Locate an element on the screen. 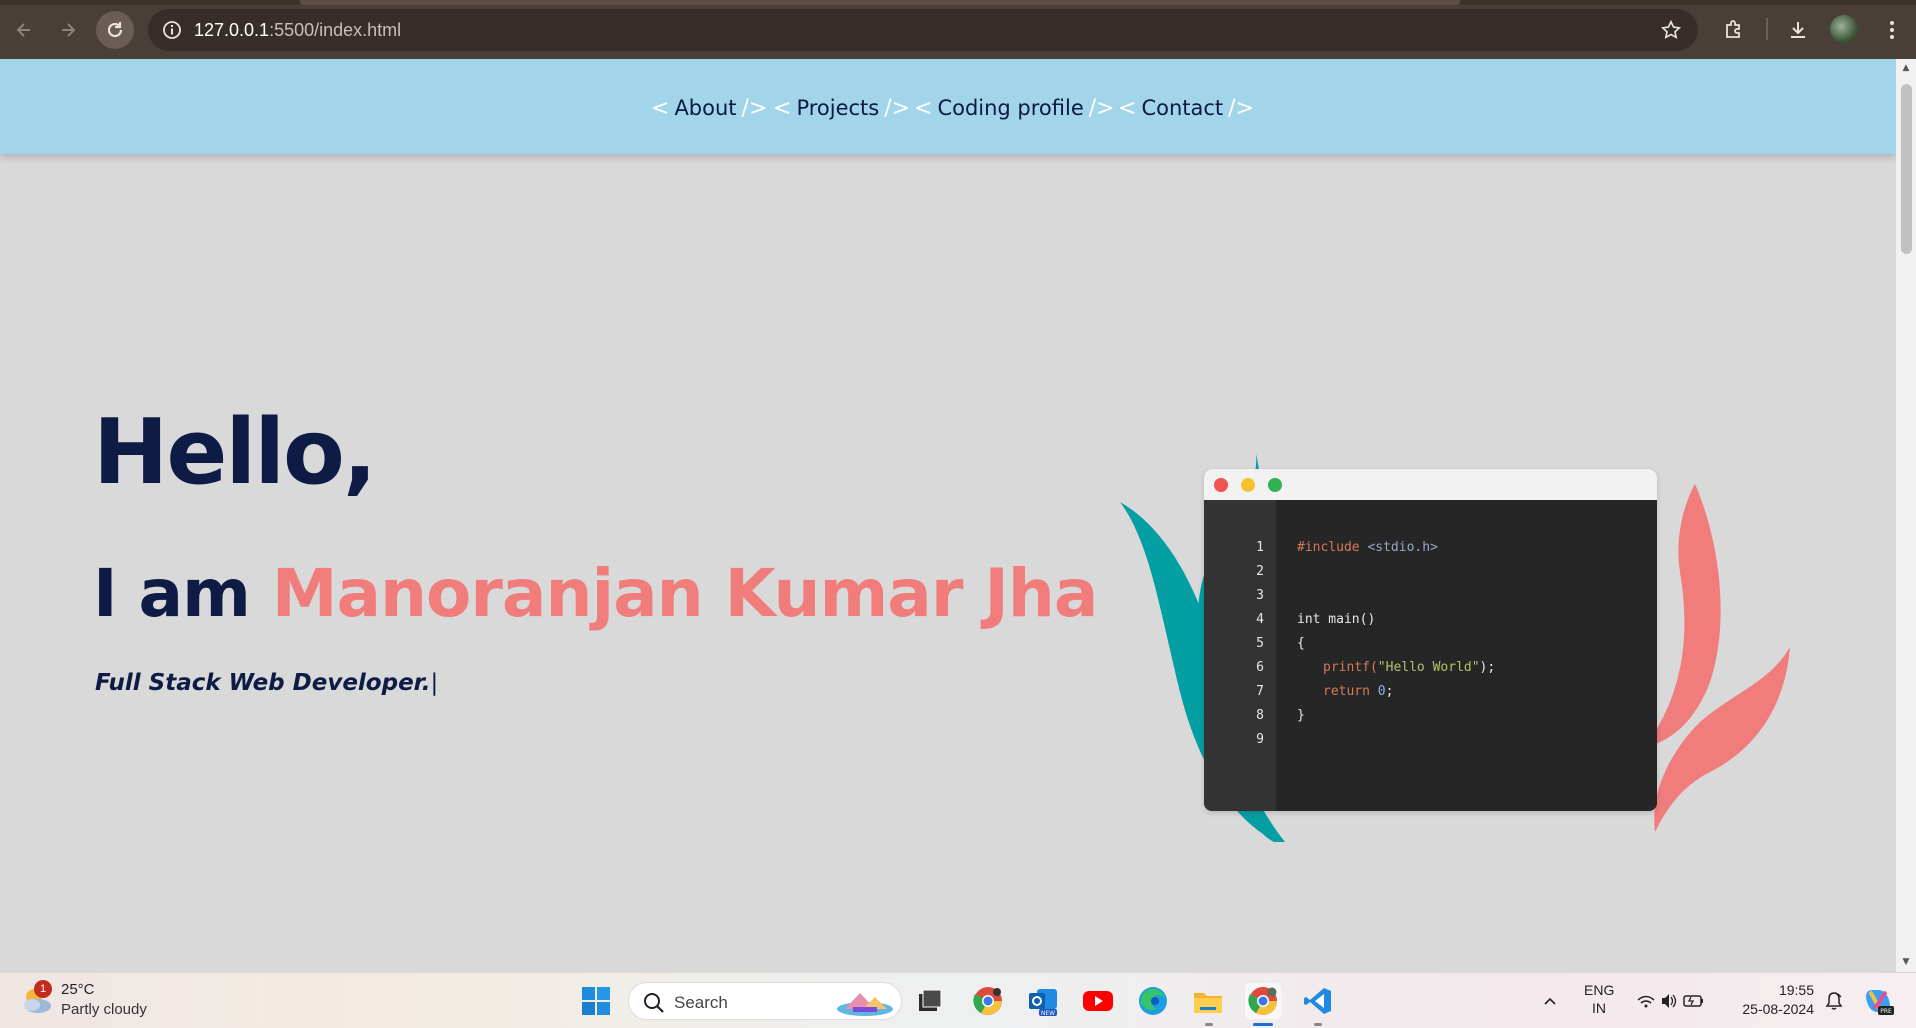  site-info-icon is located at coordinates (172, 30).